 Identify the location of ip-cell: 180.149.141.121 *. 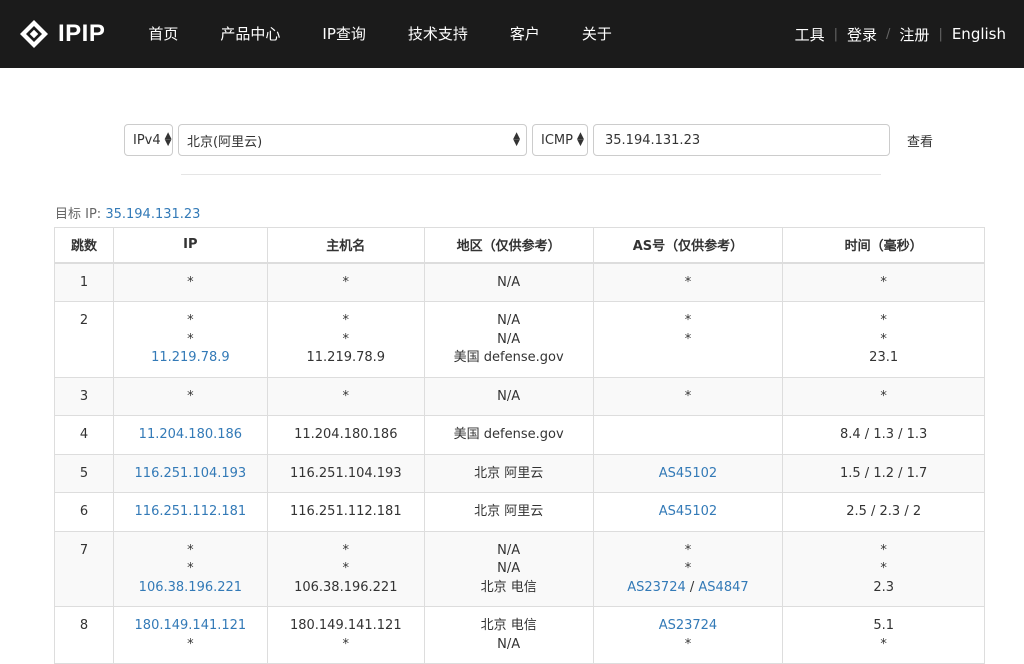
(190, 635).